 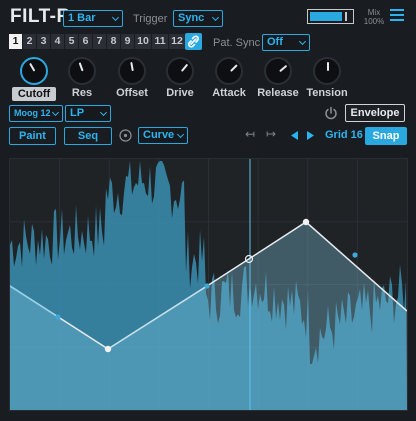 What do you see at coordinates (331, 113) in the screenshot?
I see `power-icon` at bounding box center [331, 113].